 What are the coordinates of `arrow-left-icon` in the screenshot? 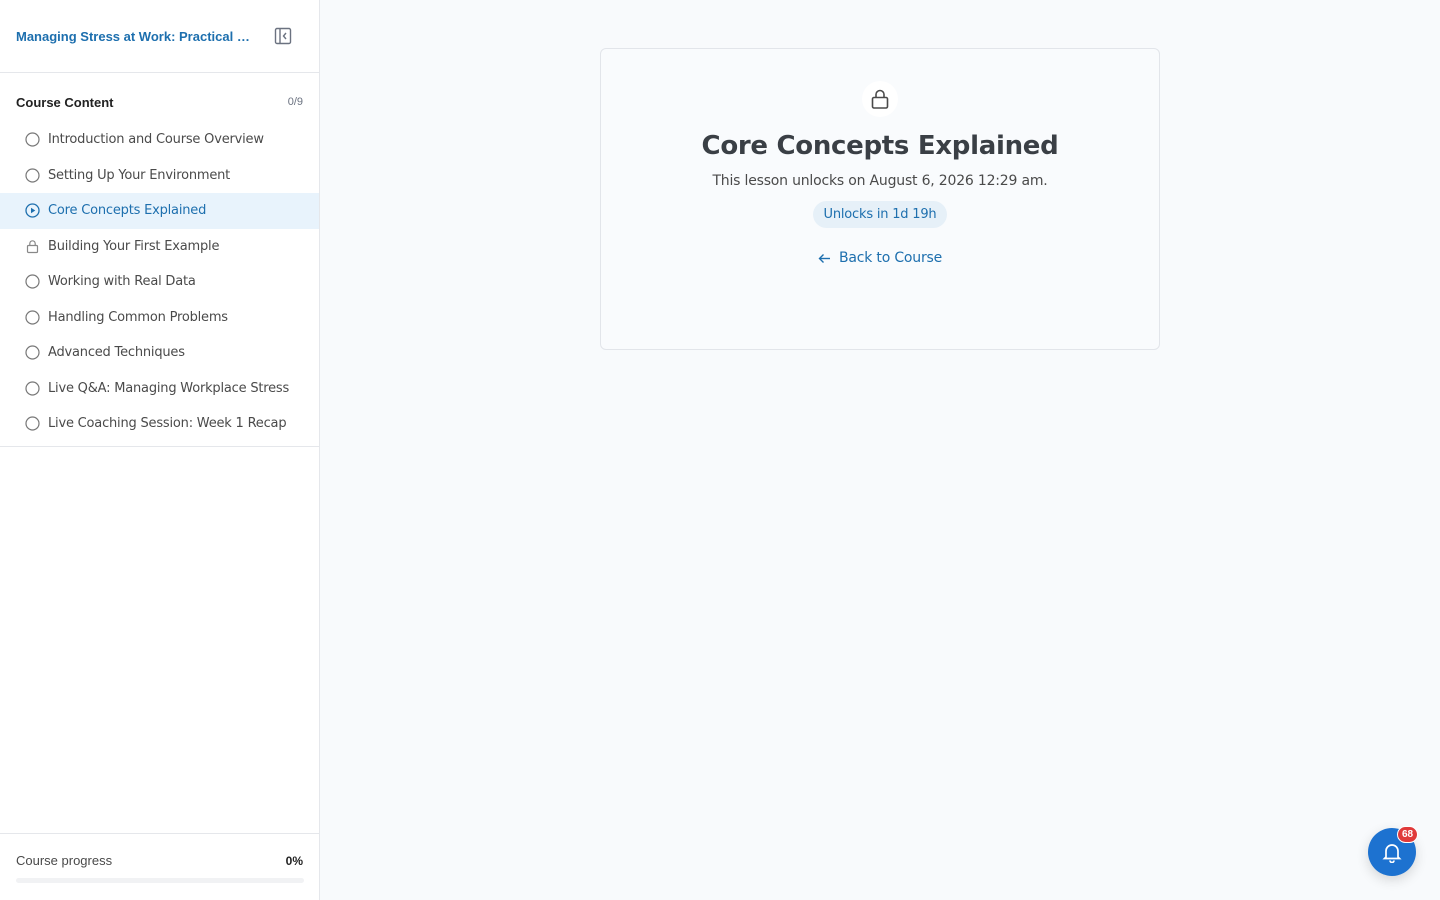 It's located at (824, 258).